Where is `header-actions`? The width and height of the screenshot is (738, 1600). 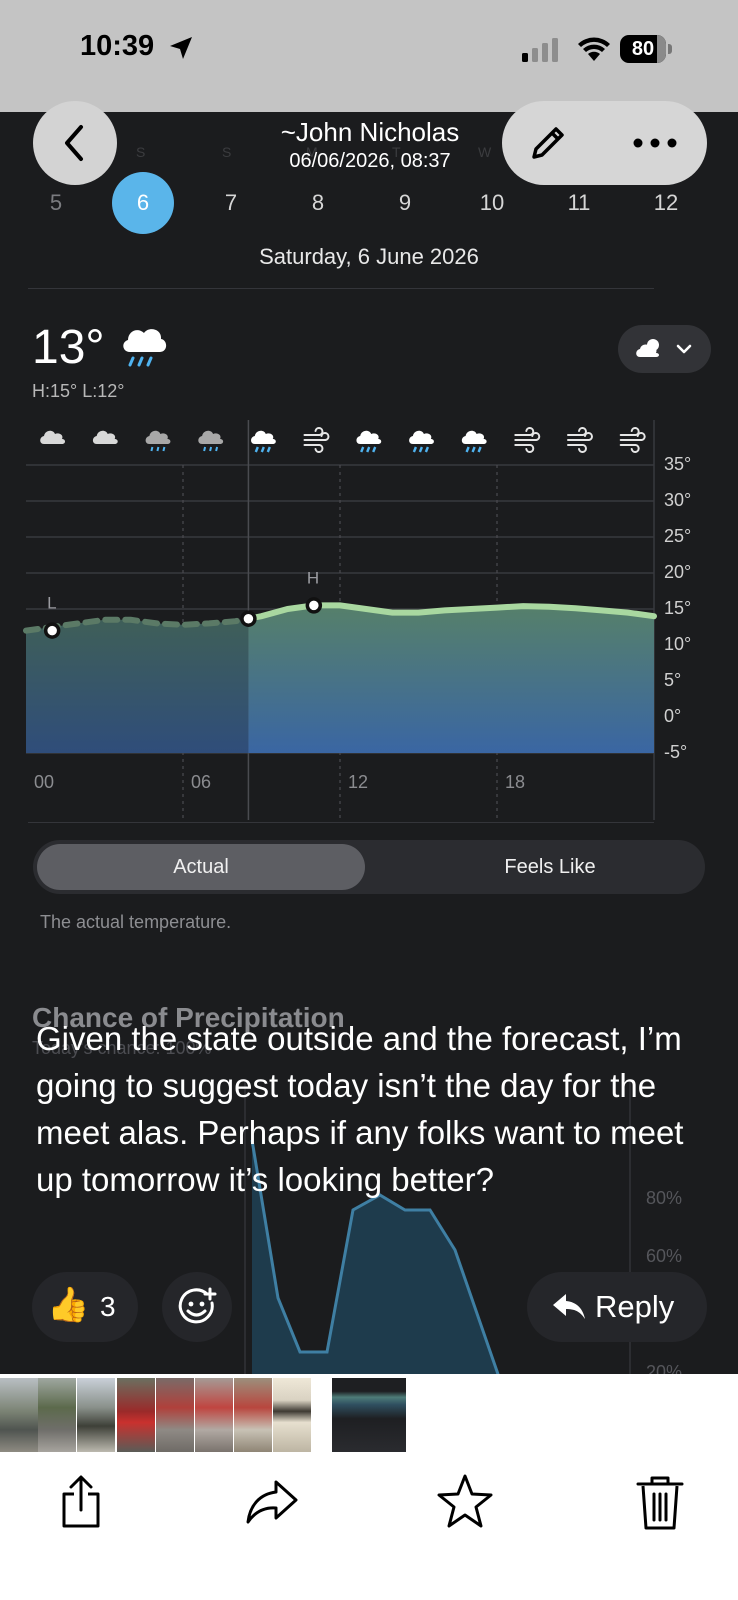
header-actions is located at coordinates (604, 143).